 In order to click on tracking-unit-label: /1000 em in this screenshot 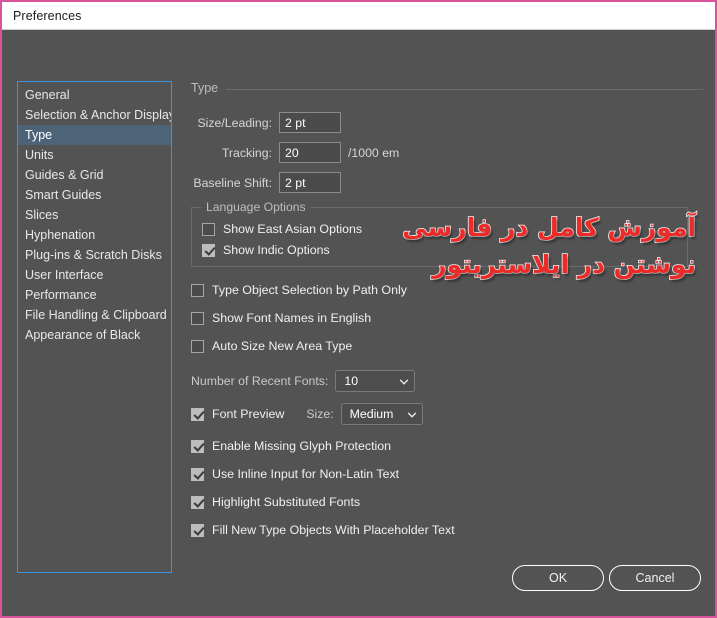, I will do `click(374, 152)`.